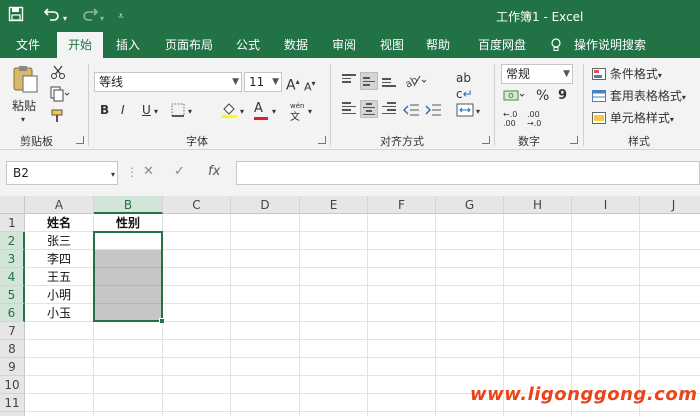 The image size is (700, 416). Describe the element at coordinates (265, 205) in the screenshot. I see `column-header-d: D` at that location.